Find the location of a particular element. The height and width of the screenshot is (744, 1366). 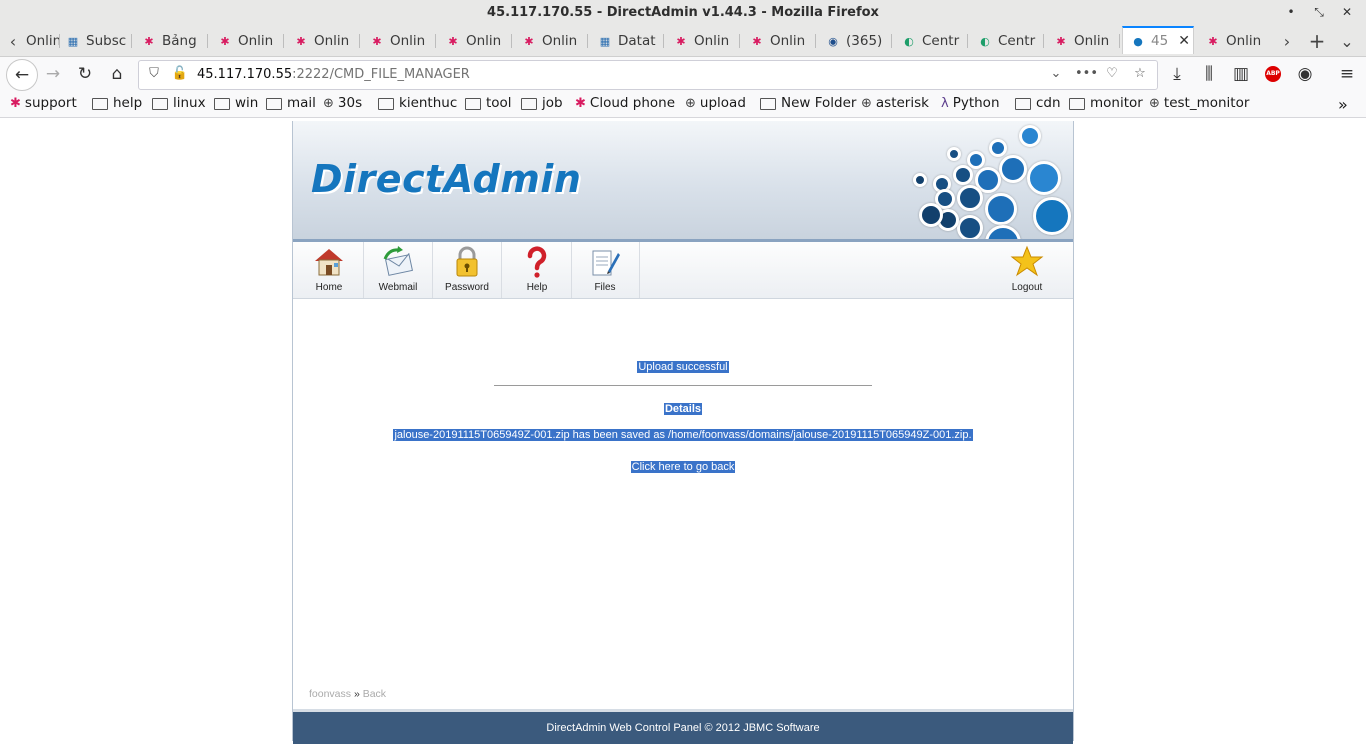

bookmark-cdn: cdn is located at coordinates (1038, 103).